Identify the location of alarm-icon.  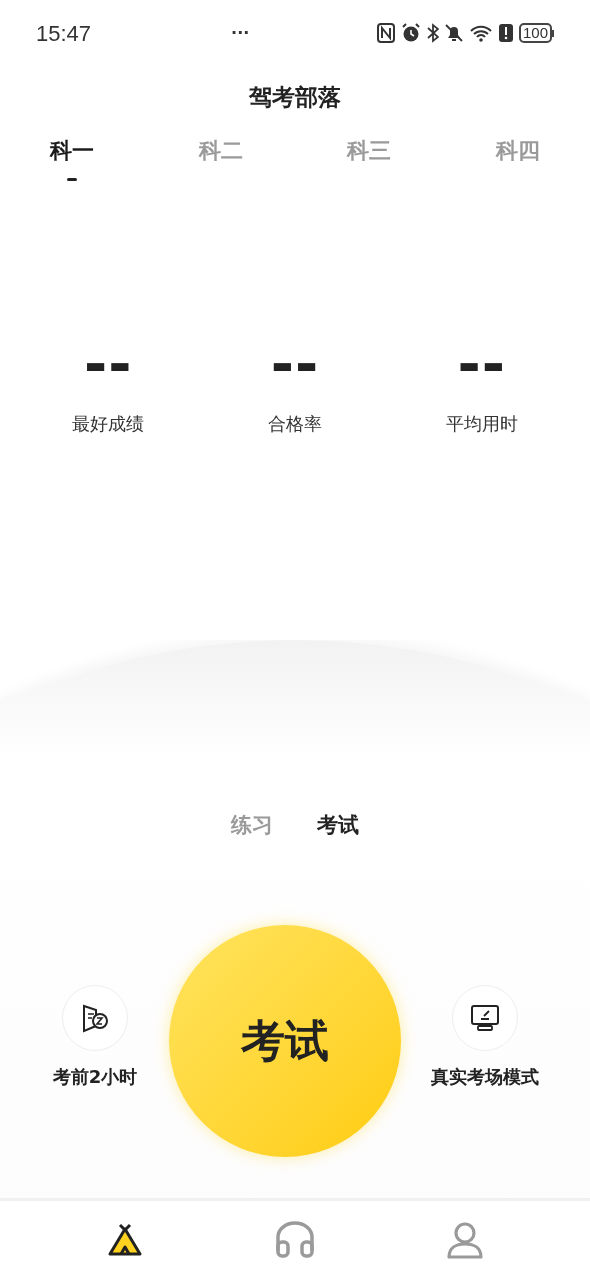
(410, 33).